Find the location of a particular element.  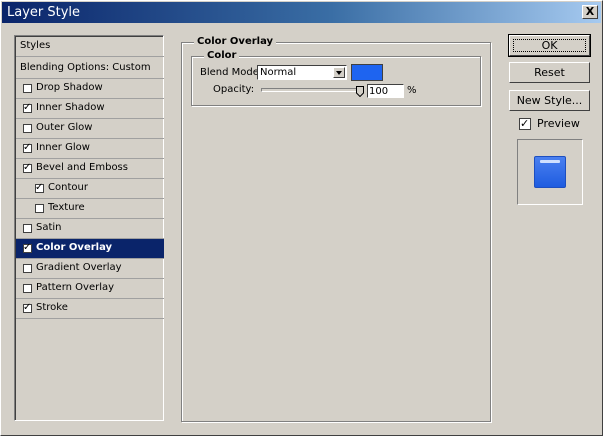

opacity-input is located at coordinates (385, 91).